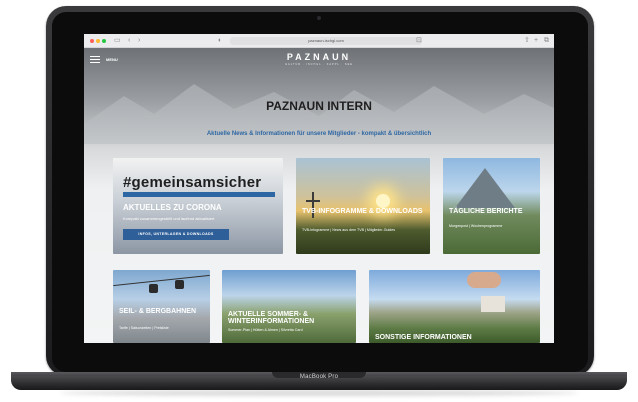 This screenshot has width=638, height=402. Describe the element at coordinates (319, 393) in the screenshot. I see `laptop-shadow` at that location.